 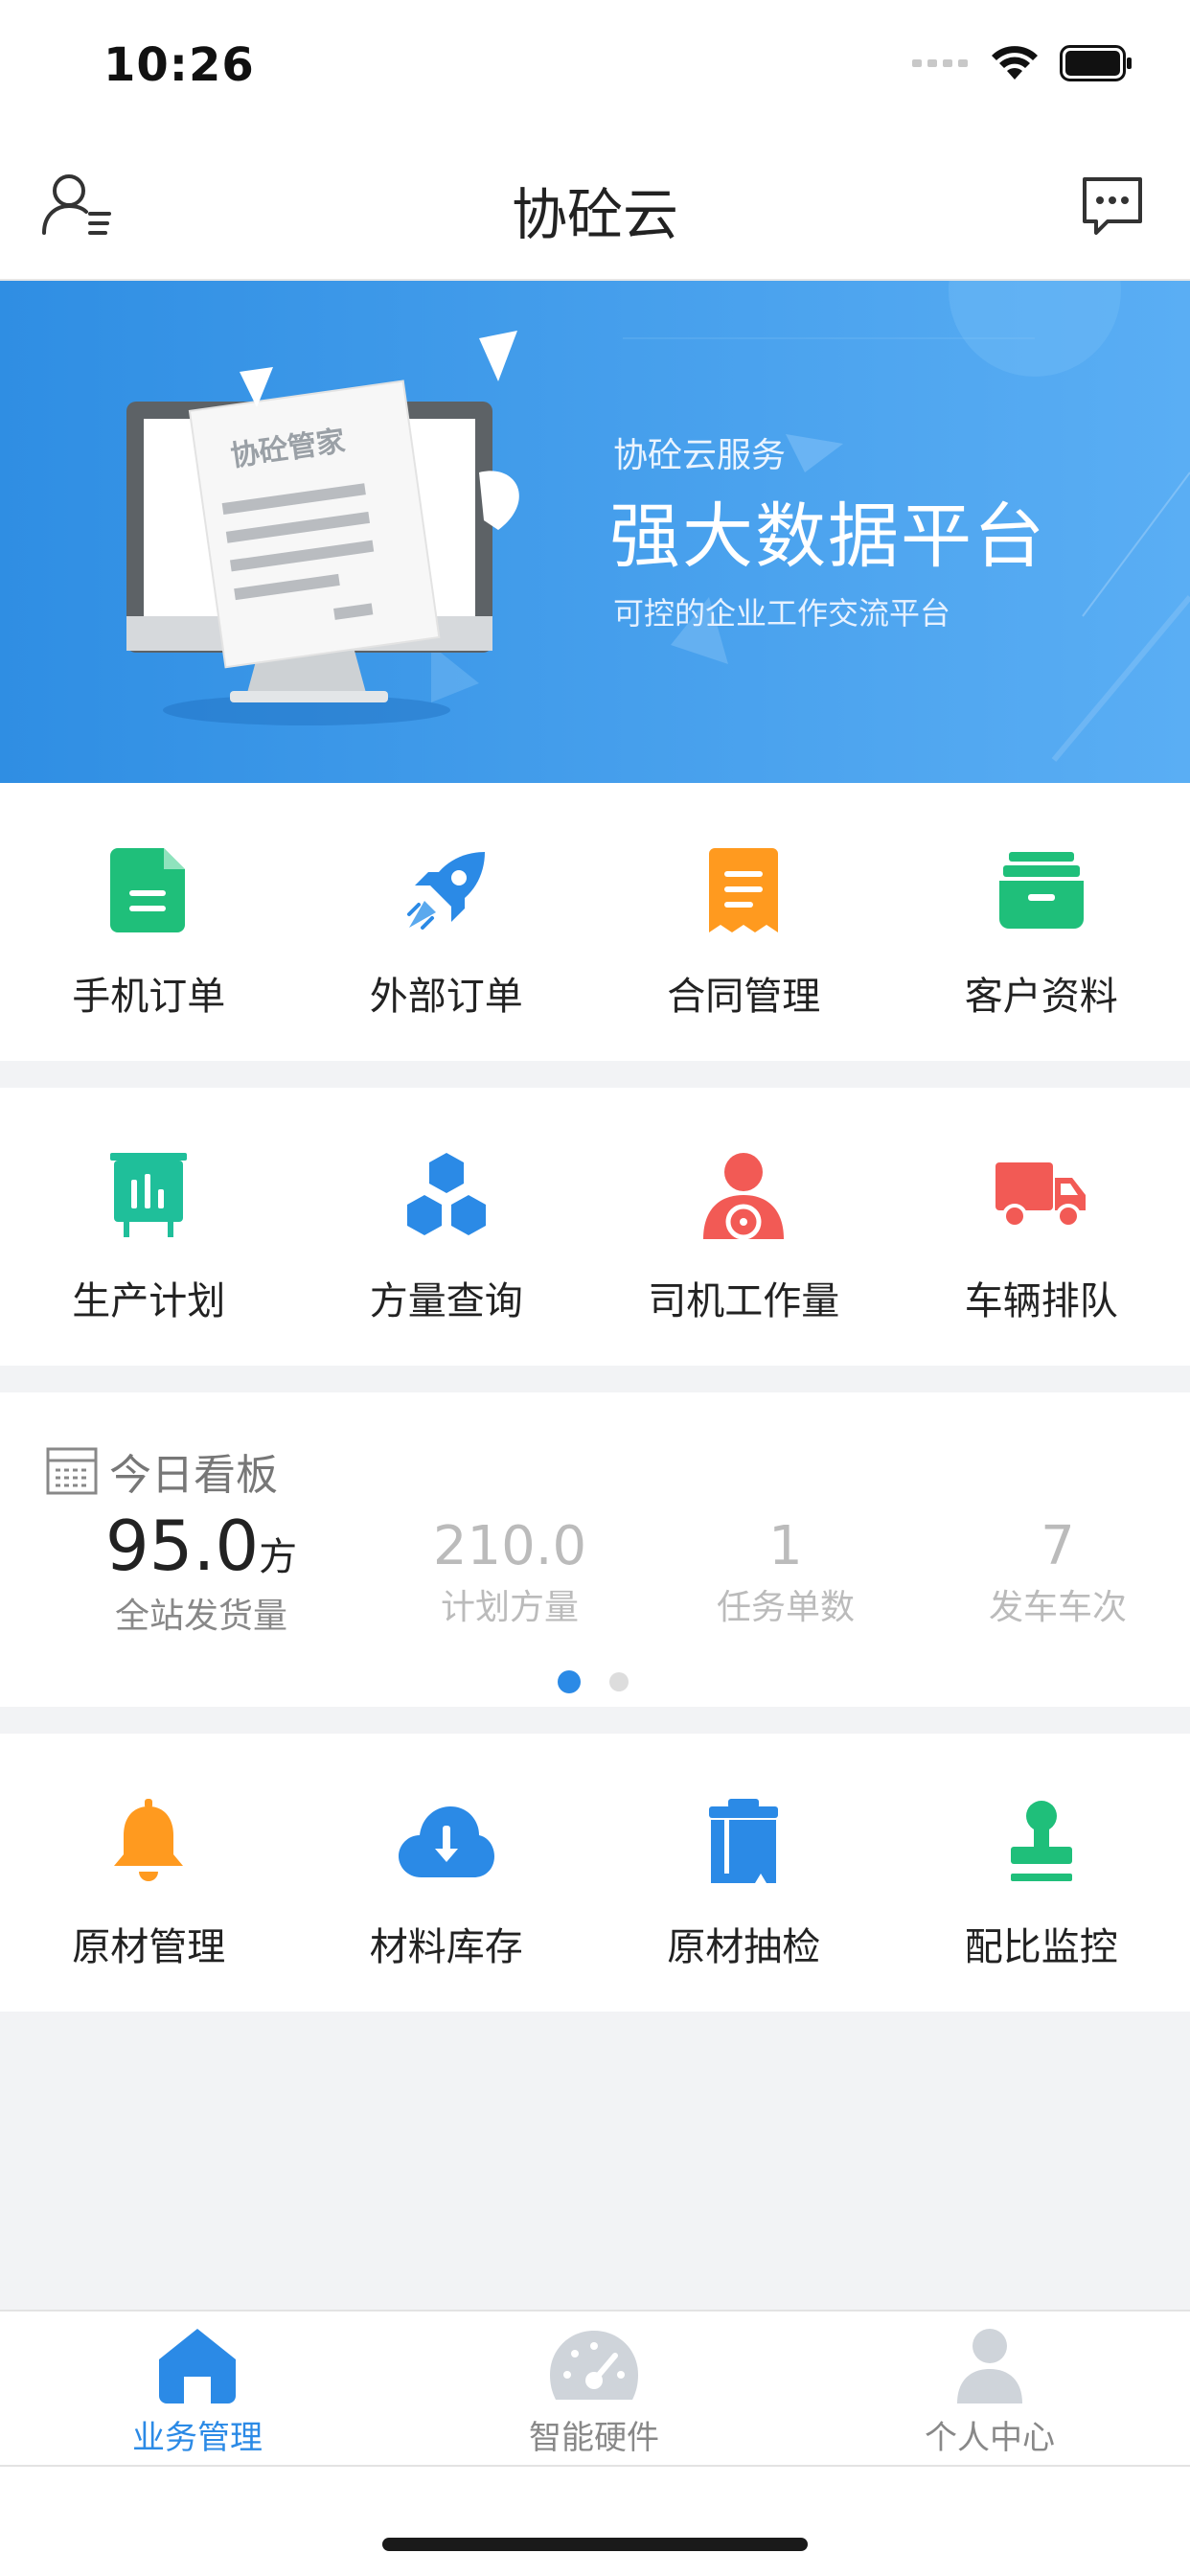 What do you see at coordinates (179, 65) in the screenshot?
I see `status-time: 10:26` at bounding box center [179, 65].